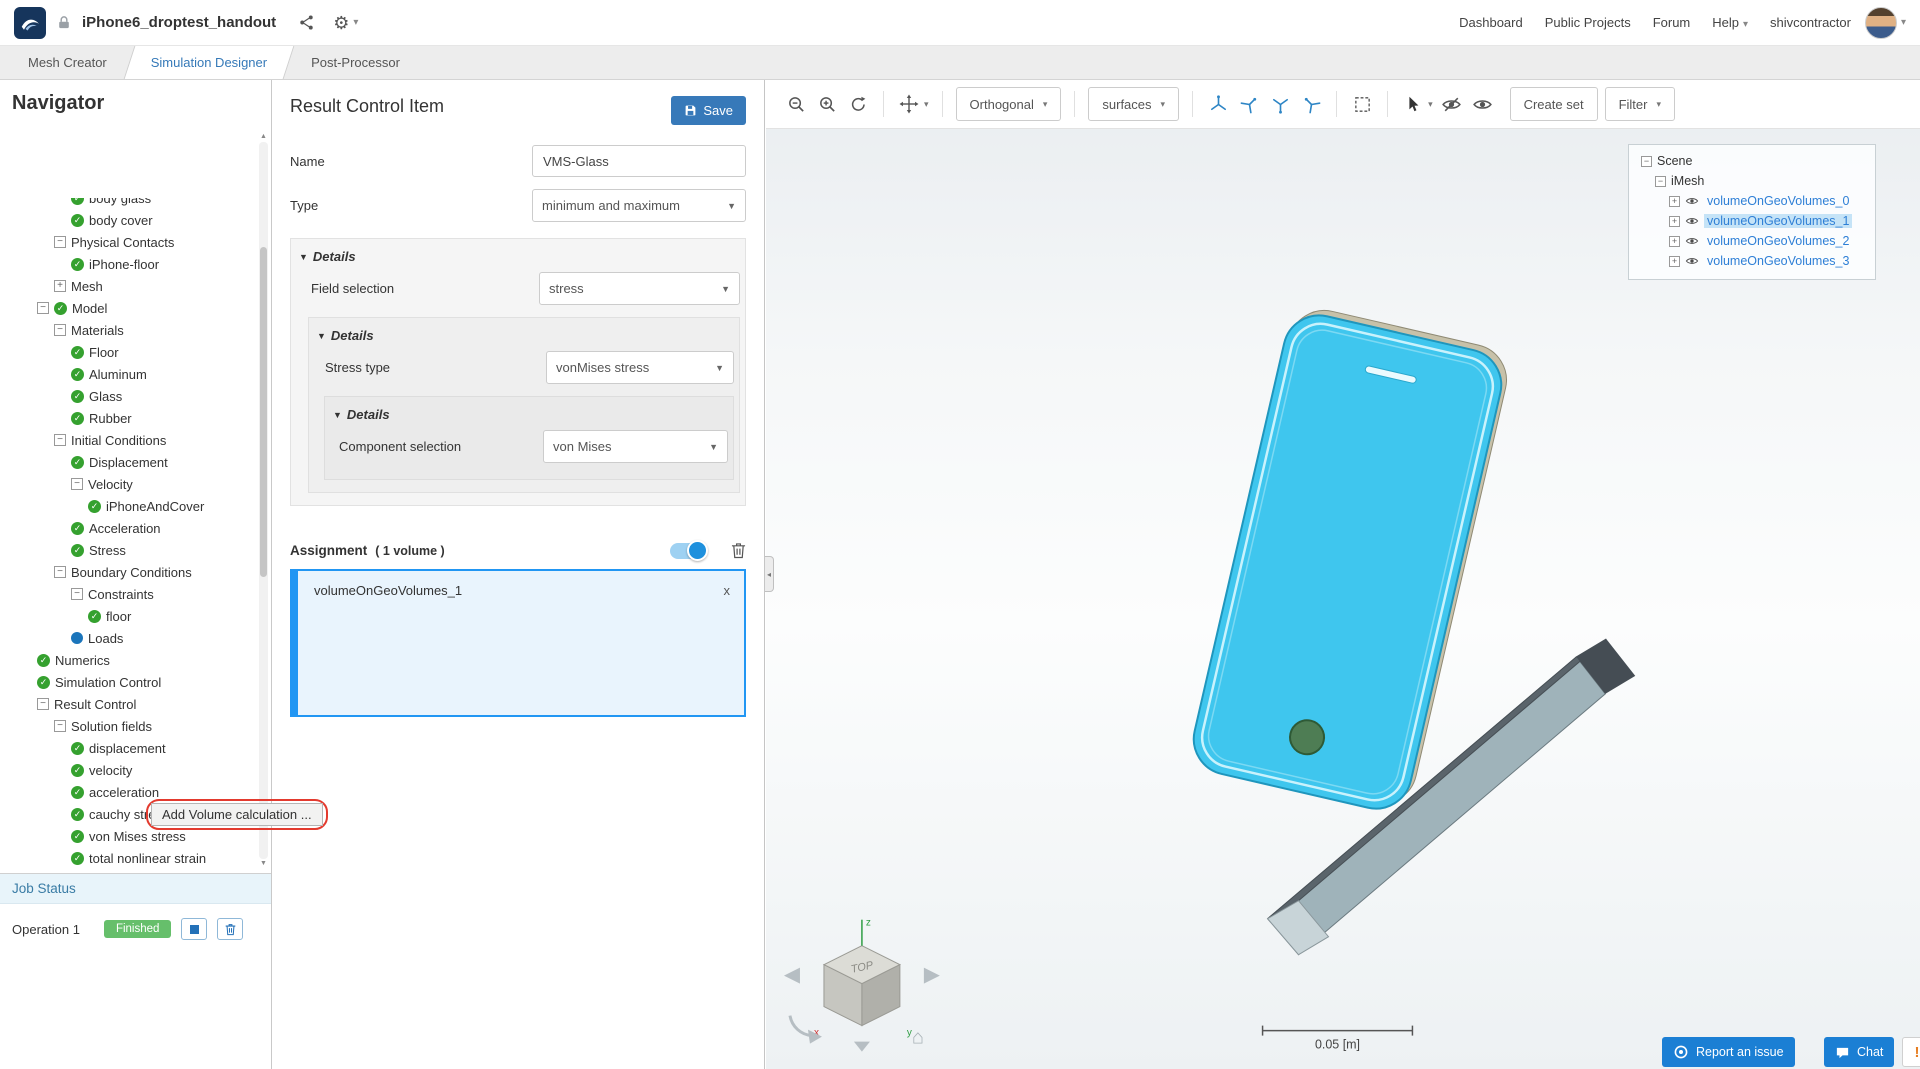  I want to click on pan-move-tool-icon, so click(909, 104).